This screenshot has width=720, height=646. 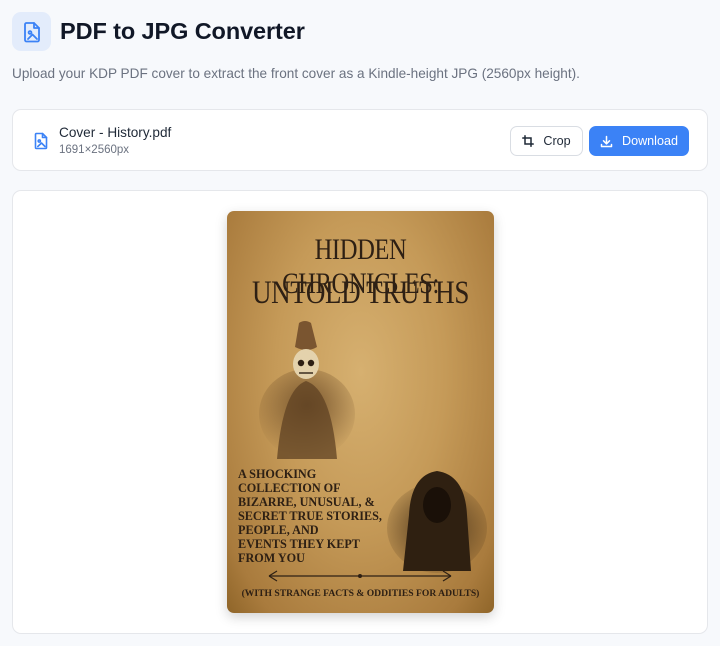 What do you see at coordinates (182, 31) in the screenshot?
I see `page-title: PDF to JPG Converter` at bounding box center [182, 31].